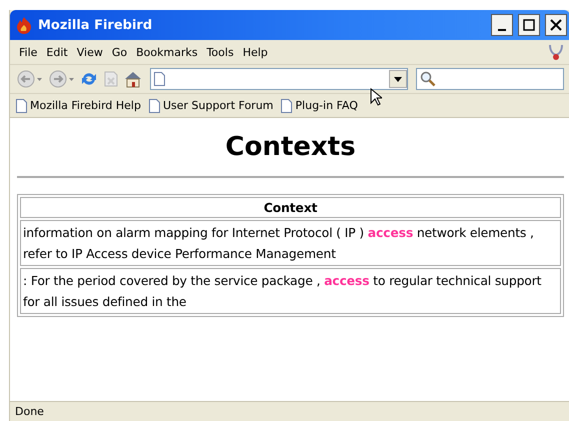 This screenshot has width=569, height=421. What do you see at coordinates (96, 25) in the screenshot?
I see `window-title: Mozilla Firebird` at bounding box center [96, 25].